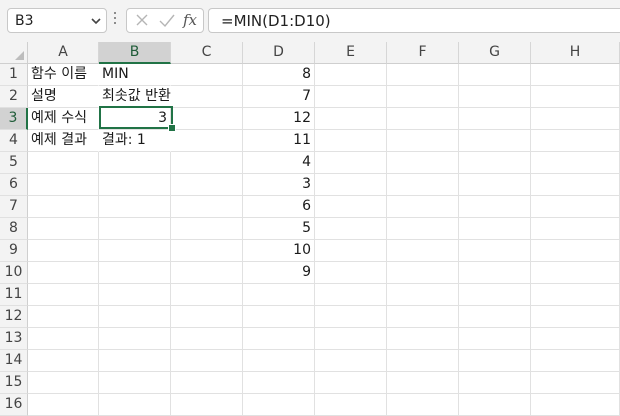 Image resolution: width=620 pixels, height=416 pixels. Describe the element at coordinates (575, 273) in the screenshot. I see `cell-h10` at that location.